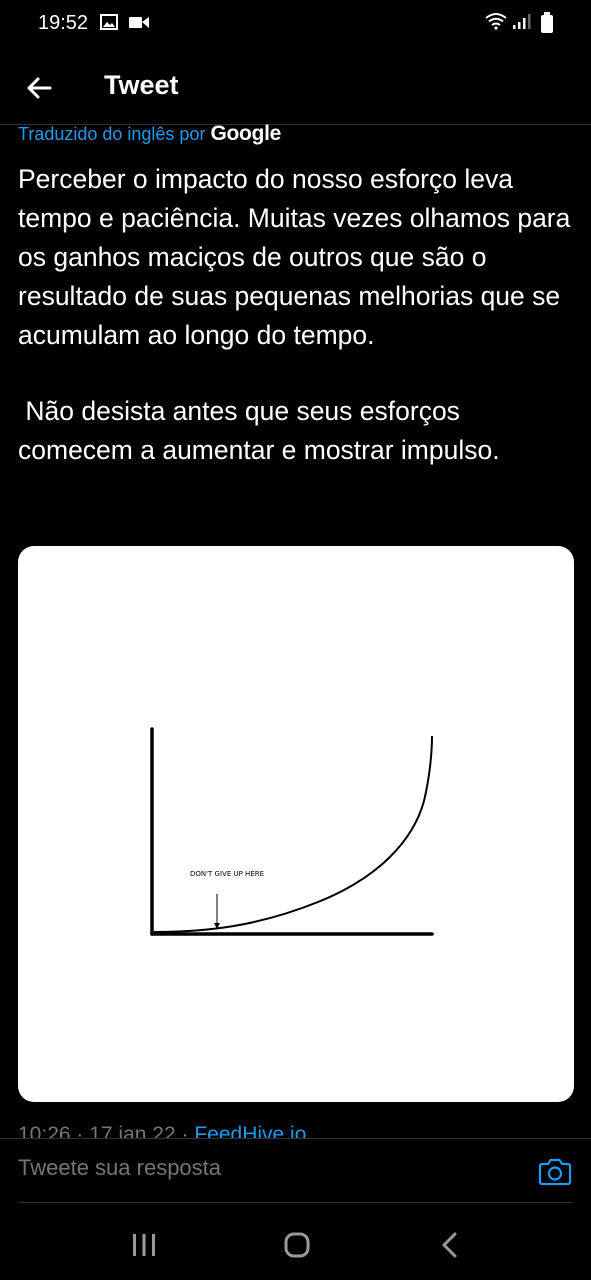  I want to click on signal-icon, so click(522, 21).